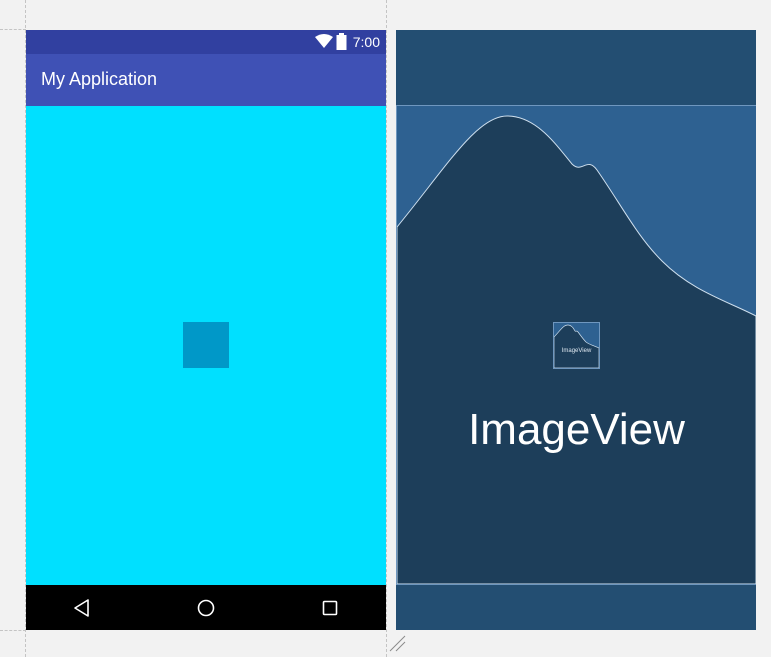 Image resolution: width=771 pixels, height=657 pixels. I want to click on navigation-bar, so click(206, 607).